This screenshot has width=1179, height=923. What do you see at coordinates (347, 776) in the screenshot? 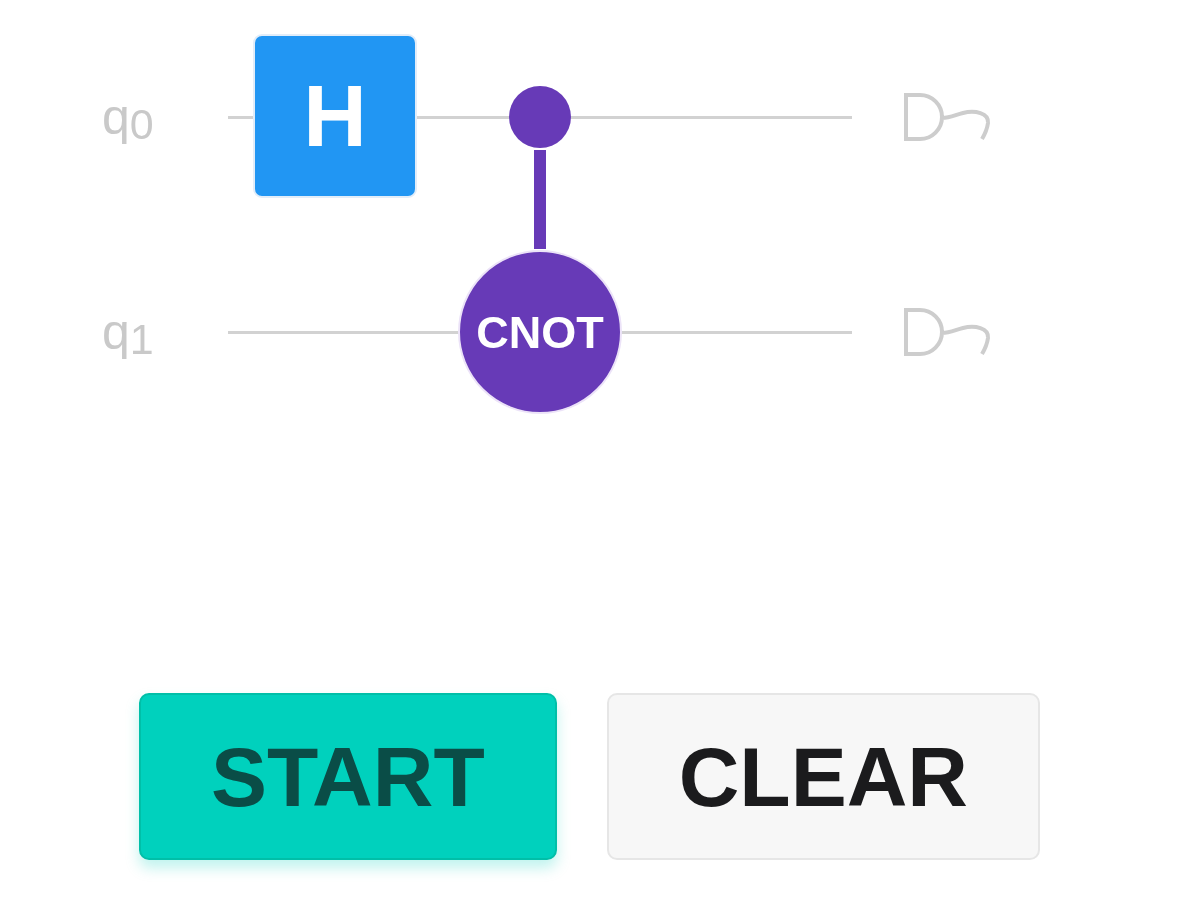
I see `action-button: START` at bounding box center [347, 776].